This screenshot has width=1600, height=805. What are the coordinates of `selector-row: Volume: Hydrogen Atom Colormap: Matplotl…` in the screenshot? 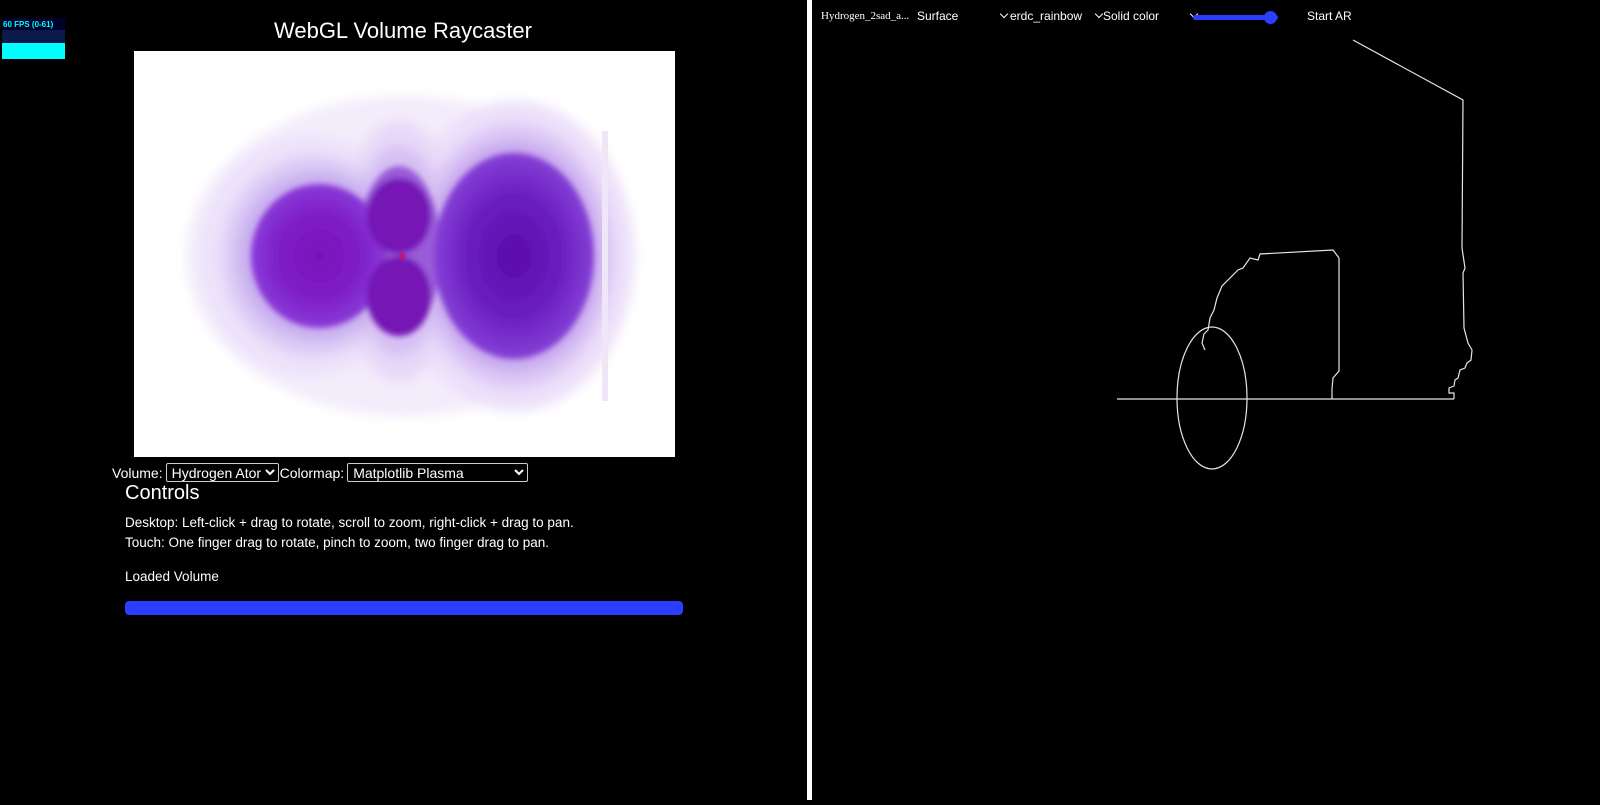 It's located at (320, 472).